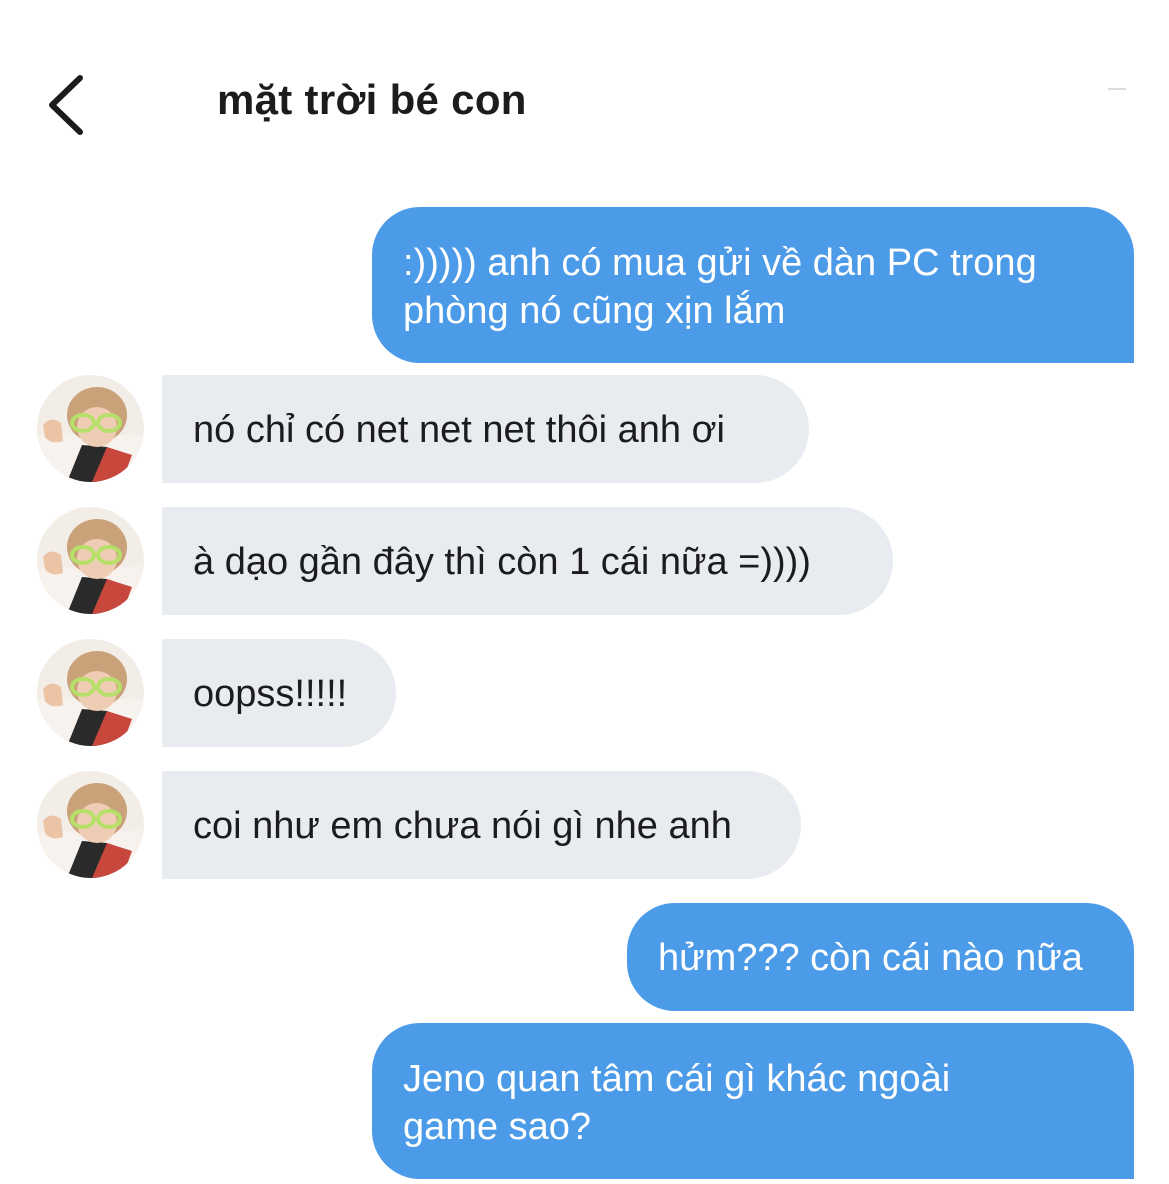  I want to click on header-divider, so click(1117, 89).